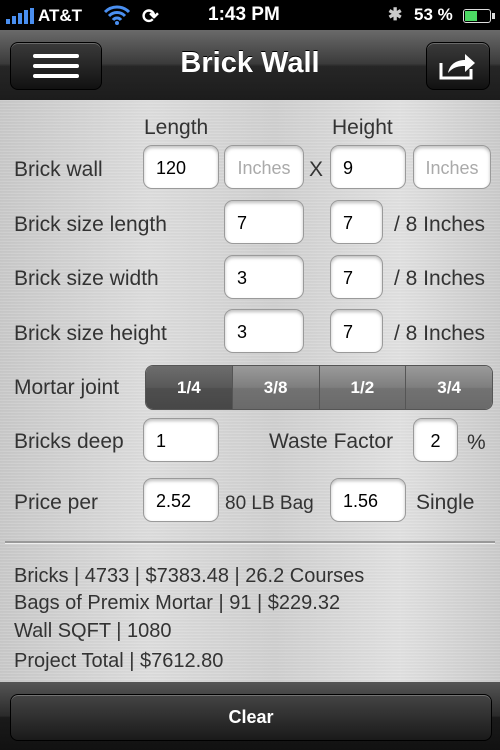 The image size is (500, 750). I want to click on clear-button: Clear, so click(251, 717).